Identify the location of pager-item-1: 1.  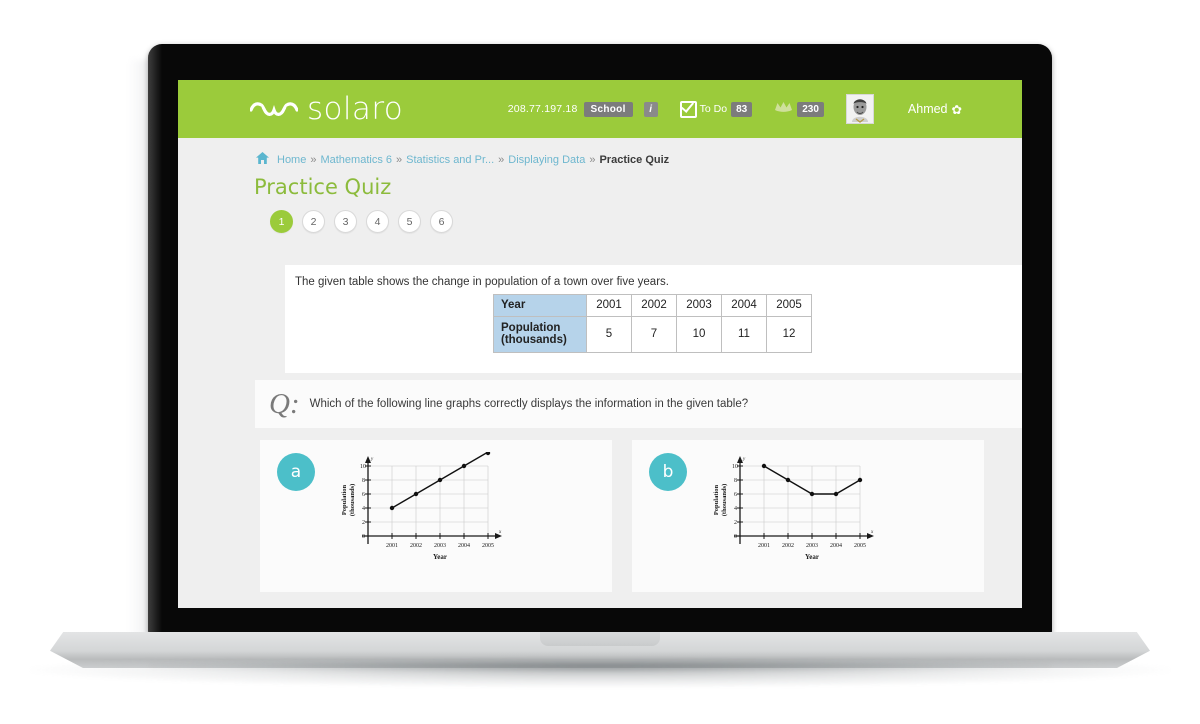
(281, 221).